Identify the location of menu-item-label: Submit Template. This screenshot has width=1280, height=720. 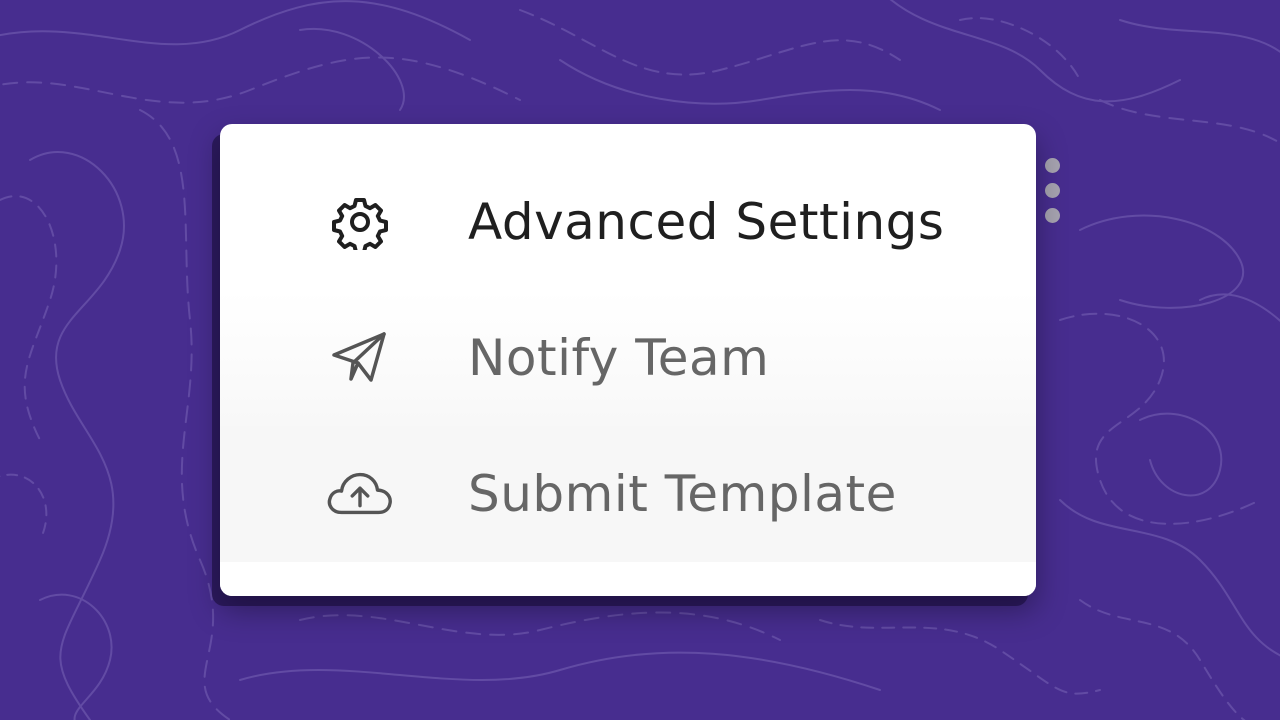
(682, 494).